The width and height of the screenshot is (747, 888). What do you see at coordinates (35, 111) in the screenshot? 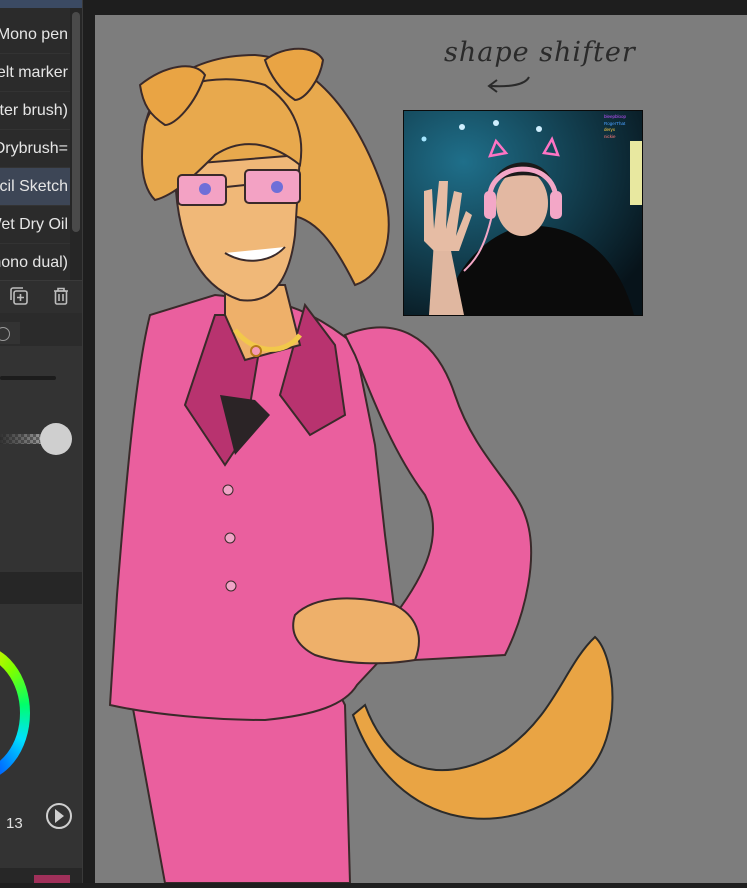
I see `brush-item-water-brush: (Water brush)` at bounding box center [35, 111].